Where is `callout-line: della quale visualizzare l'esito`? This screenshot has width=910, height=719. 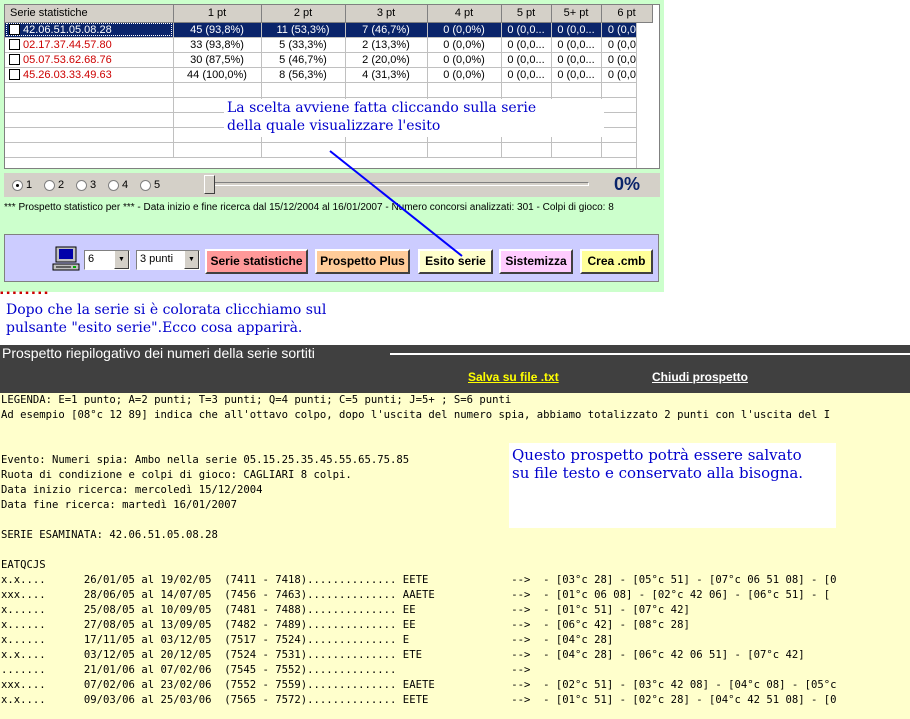
callout-line: della quale visualizzare l'esito is located at coordinates (334, 126).